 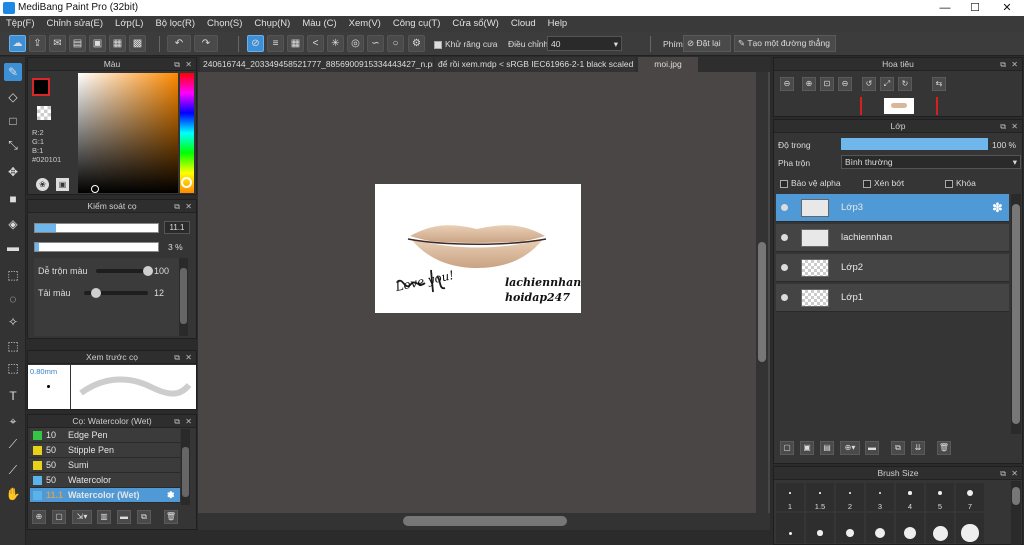 What do you see at coordinates (13, 322) in the screenshot?
I see `magic-wand-icon: ✧` at bounding box center [13, 322].